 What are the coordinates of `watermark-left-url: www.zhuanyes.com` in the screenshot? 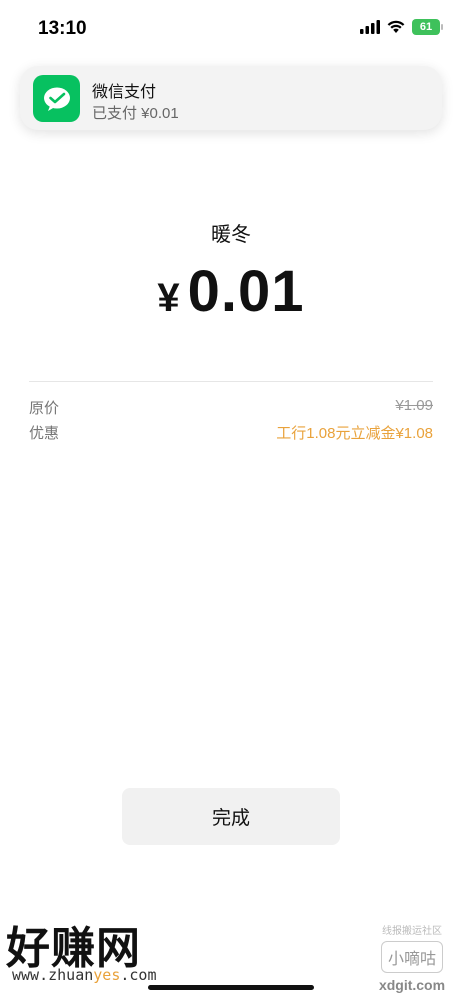 It's located at (84, 975).